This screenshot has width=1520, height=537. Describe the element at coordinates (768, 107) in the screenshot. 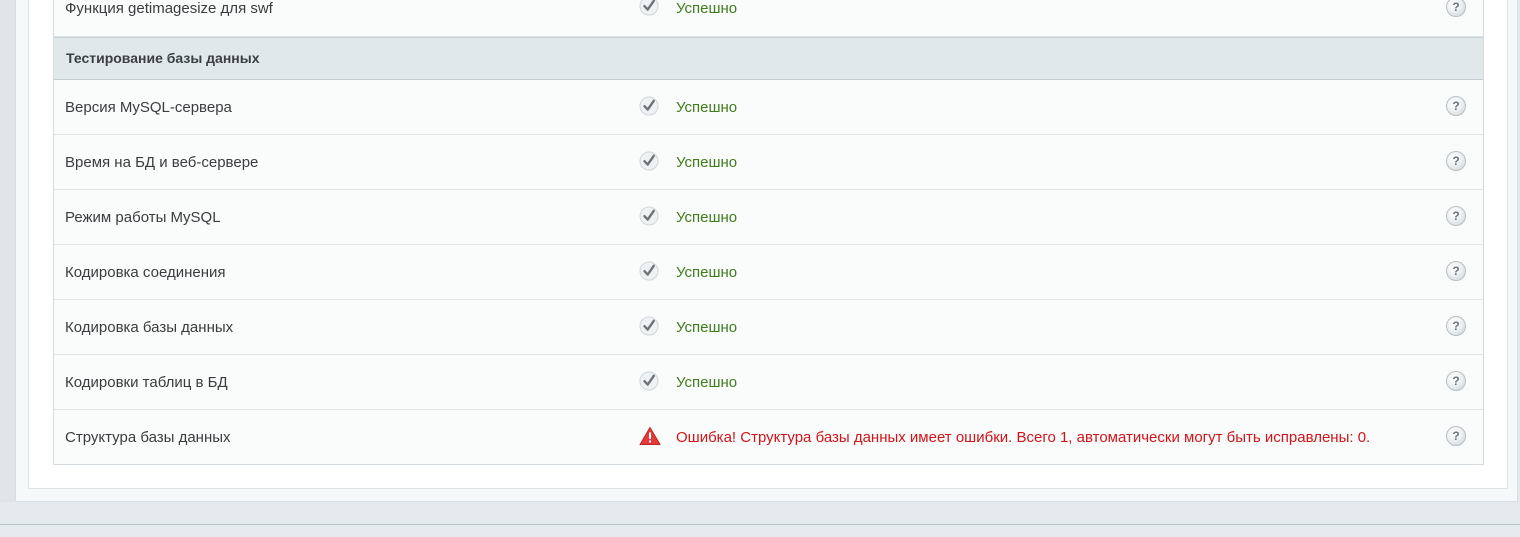

I see `table-row: Версия MySQL-сервера Успешно?` at that location.